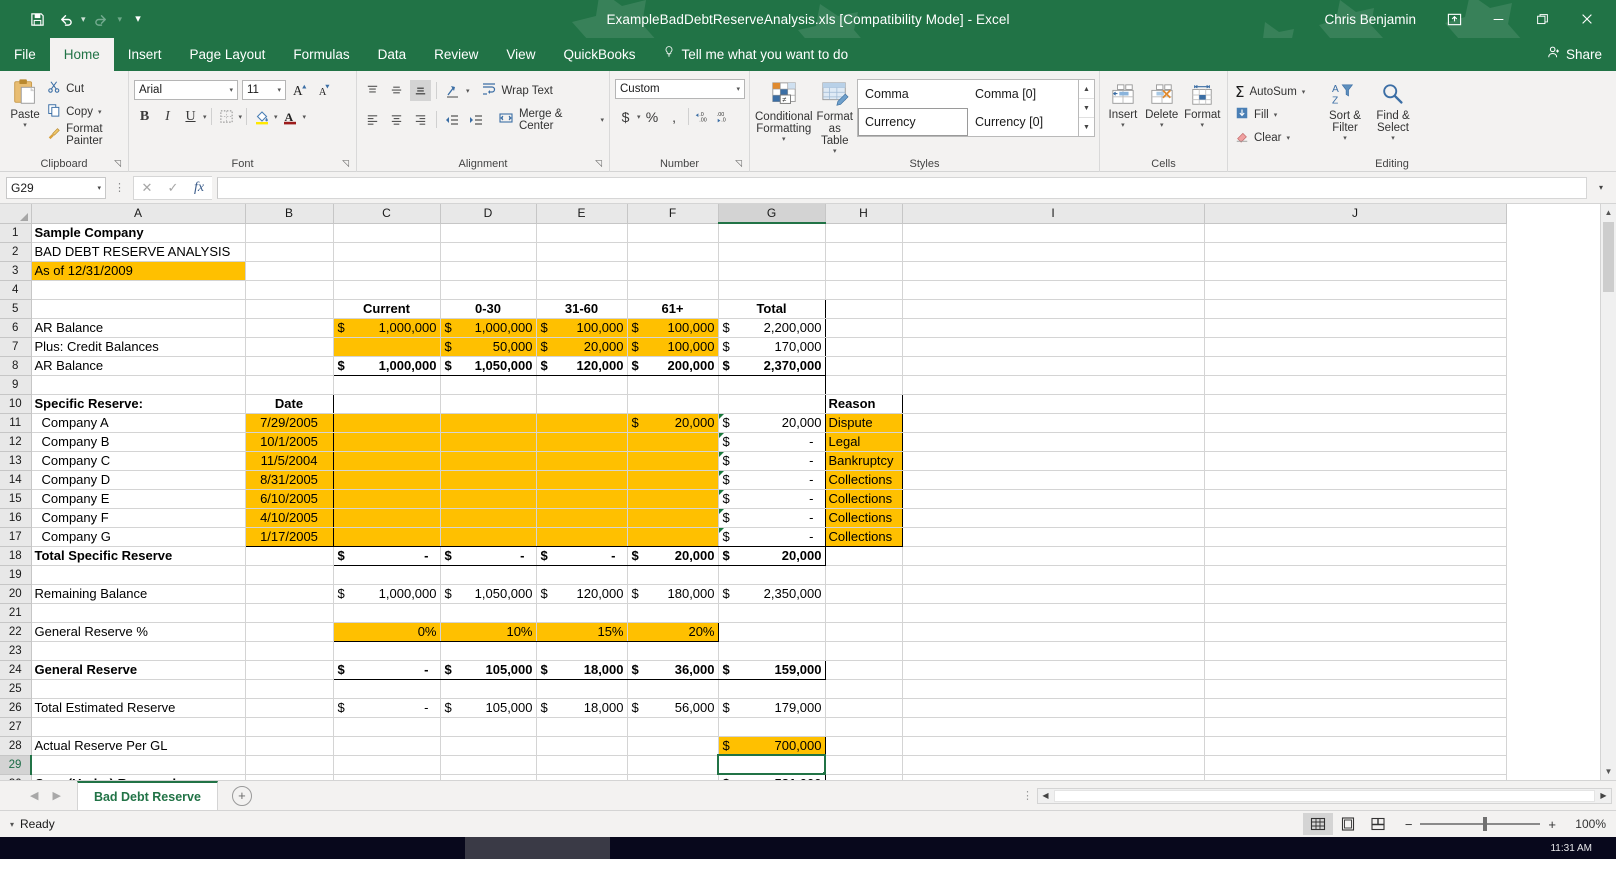 This screenshot has height=876, width=1616. Describe the element at coordinates (1053, 575) in the screenshot. I see `cell-I19` at that location.